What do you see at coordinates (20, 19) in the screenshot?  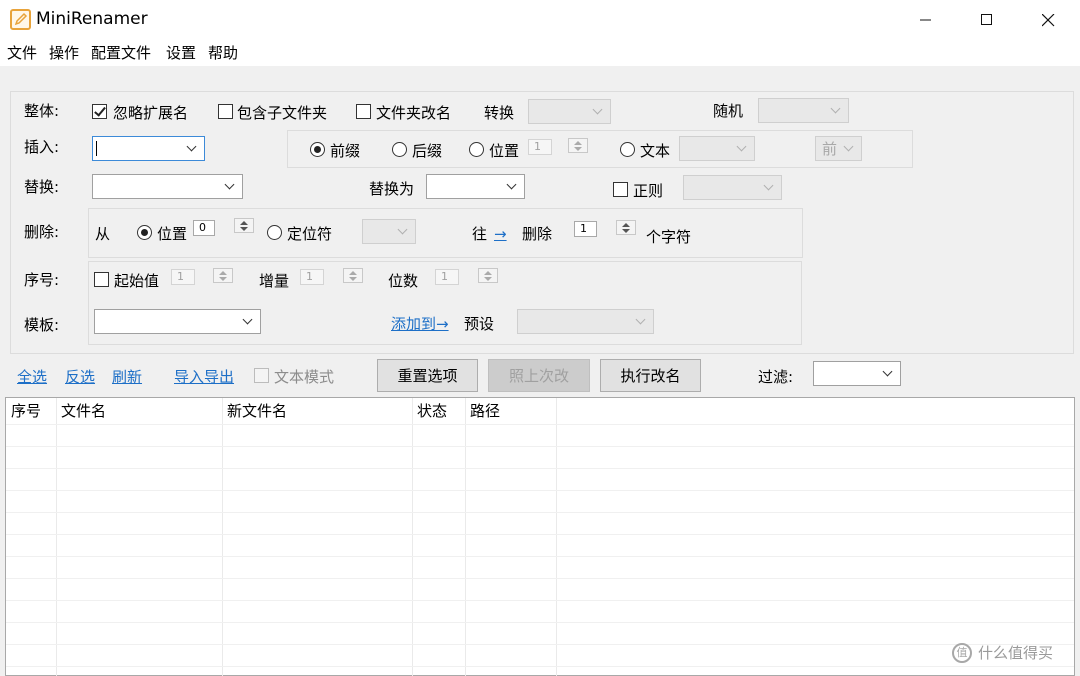 I see `app-pencil-icon` at bounding box center [20, 19].